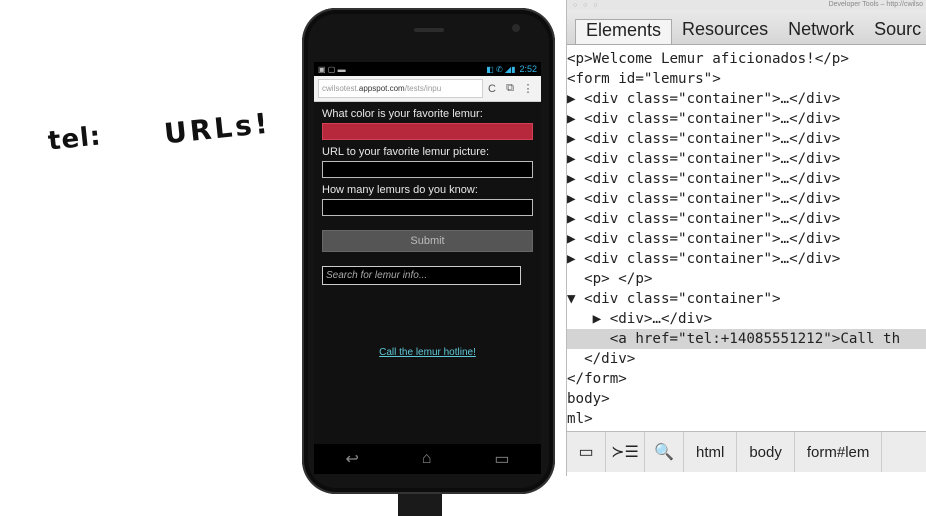 Image resolution: width=926 pixels, height=516 pixels. What do you see at coordinates (351, 459) in the screenshot?
I see `back-icon: ↩` at bounding box center [351, 459].